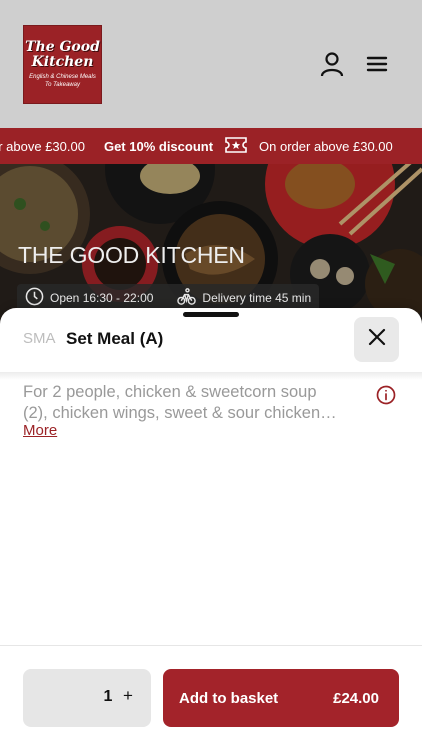 This screenshot has width=422, height=750. What do you see at coordinates (170, 392) in the screenshot?
I see `item-description-line1: For 2 people, chicken & sweetcorn soup` at bounding box center [170, 392].